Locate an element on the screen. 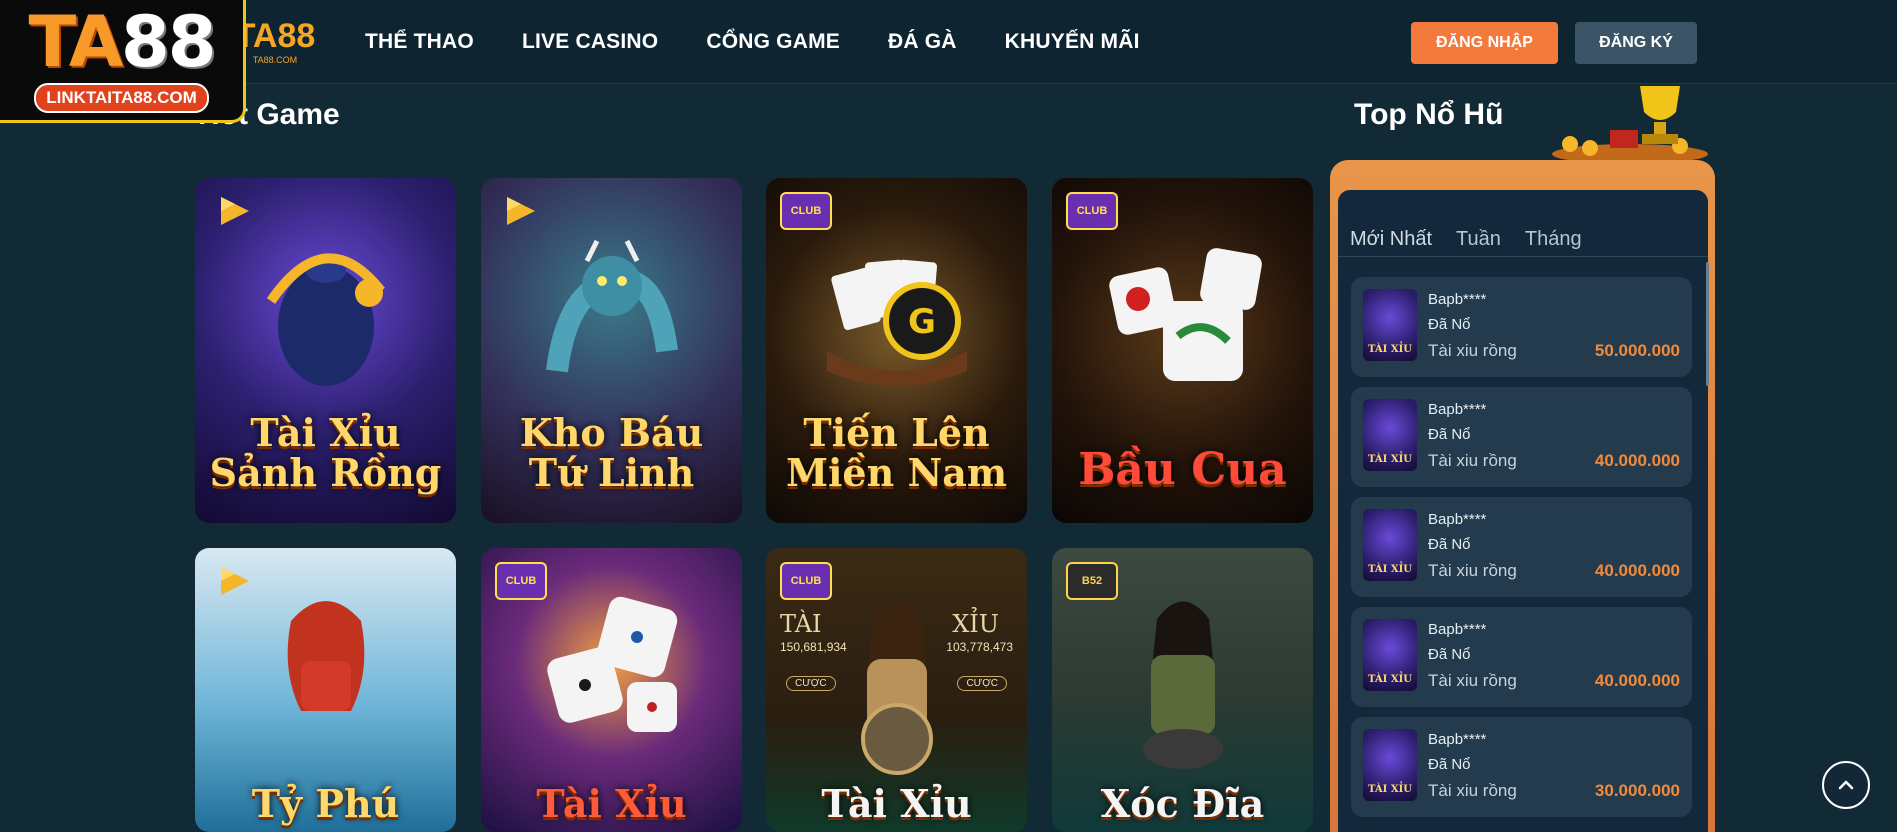 Image resolution: width=1897 pixels, height=832 pixels. tai-value: 150,681,934 is located at coordinates (813, 647).